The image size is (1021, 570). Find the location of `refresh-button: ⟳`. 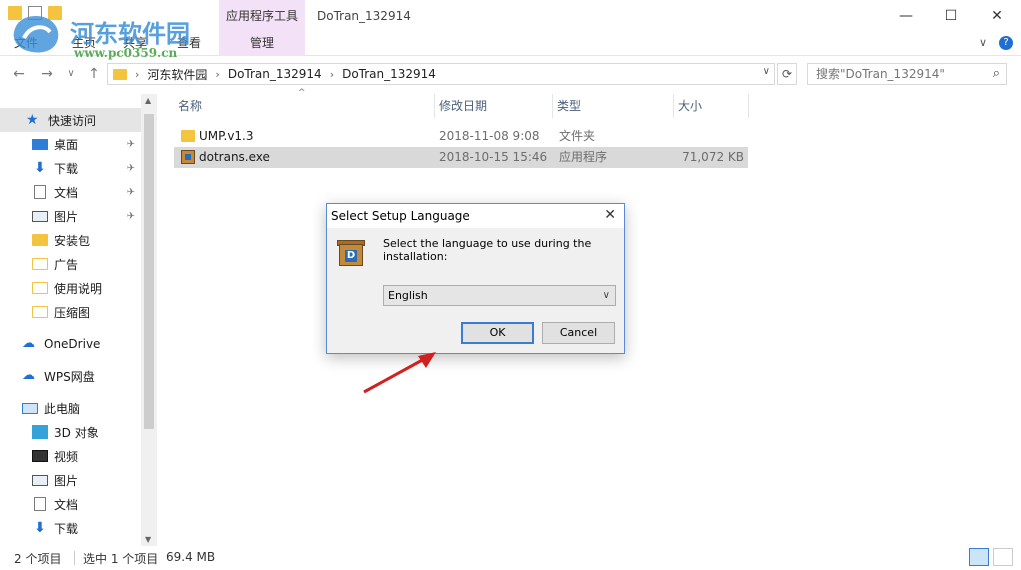

refresh-button: ⟳ is located at coordinates (787, 74).